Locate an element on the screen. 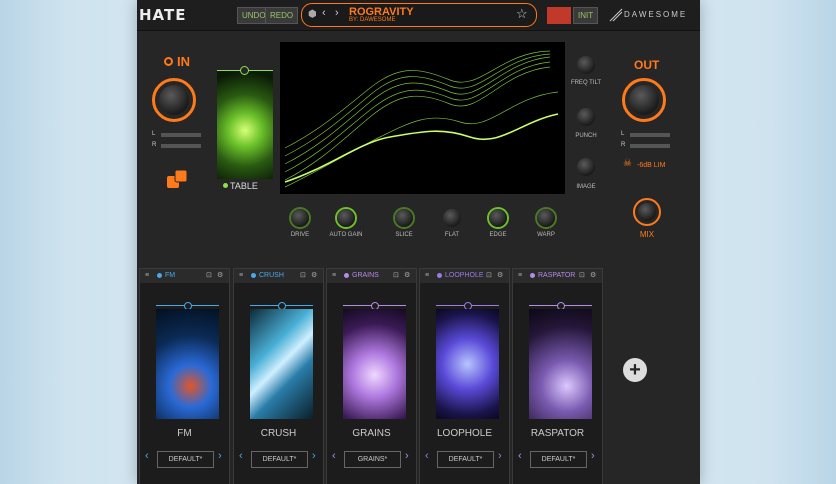  in-power-icon is located at coordinates (168, 61).